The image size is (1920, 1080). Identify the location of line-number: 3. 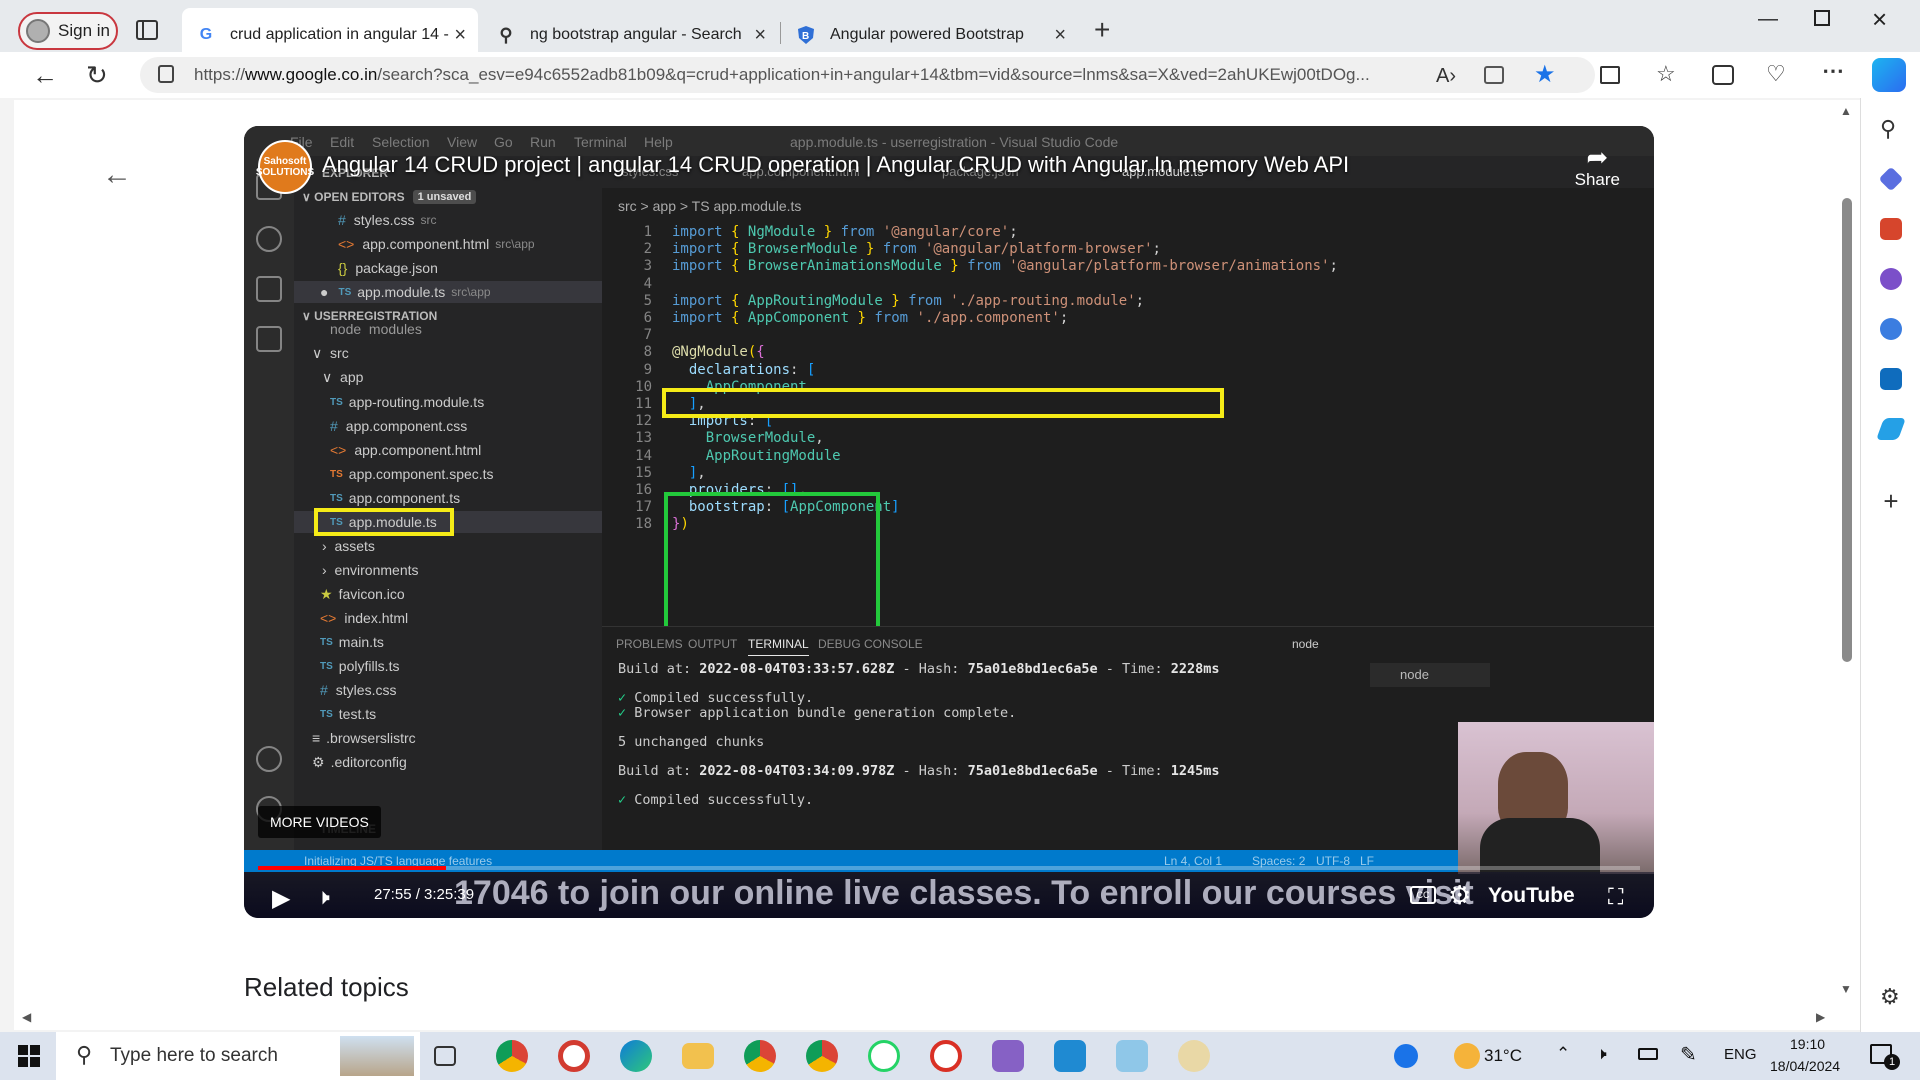
(647, 266).